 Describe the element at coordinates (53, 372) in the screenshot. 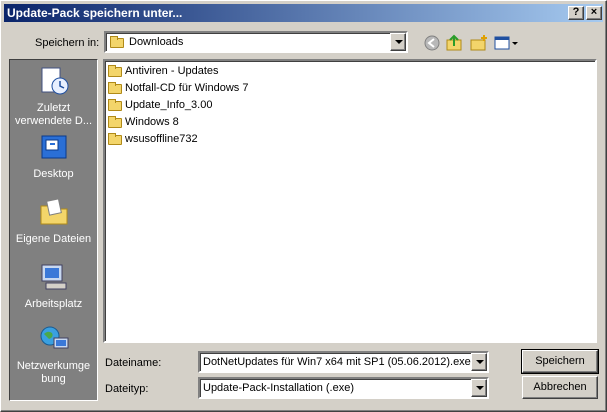

I see `place-label: Netzwerkumge bung` at that location.